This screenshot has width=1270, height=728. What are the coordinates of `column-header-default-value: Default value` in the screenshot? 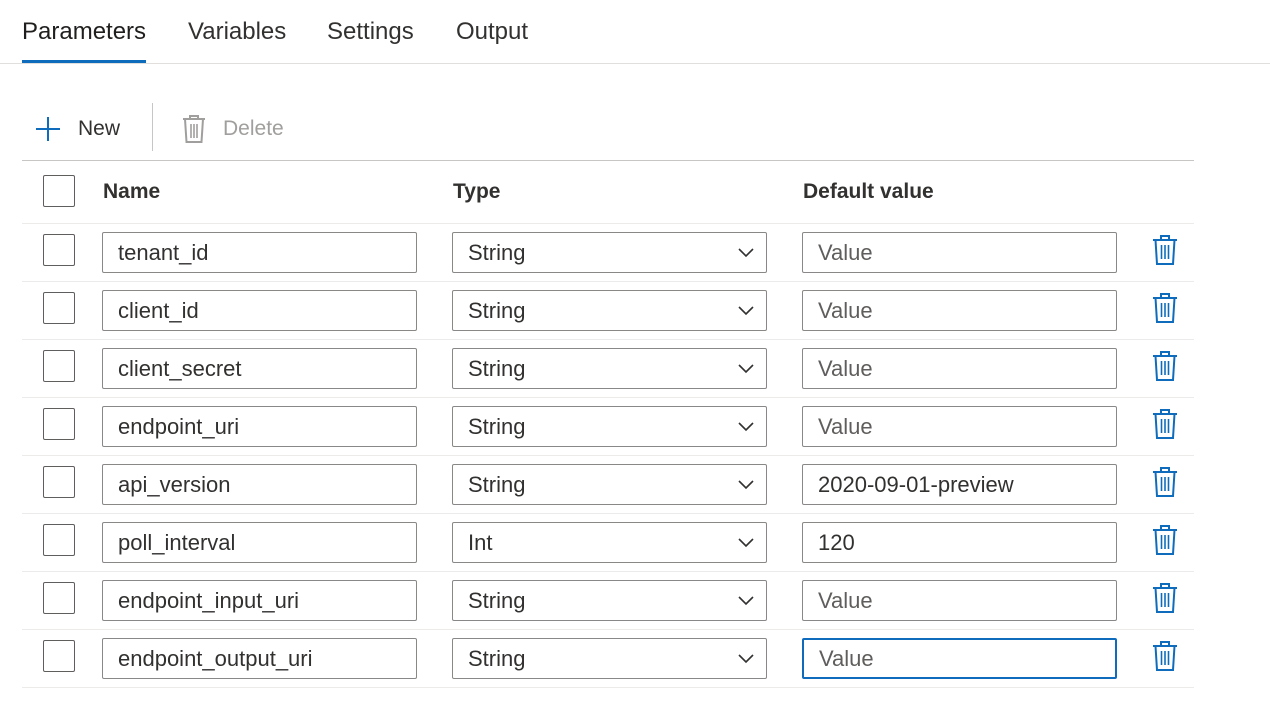 It's located at (868, 191).